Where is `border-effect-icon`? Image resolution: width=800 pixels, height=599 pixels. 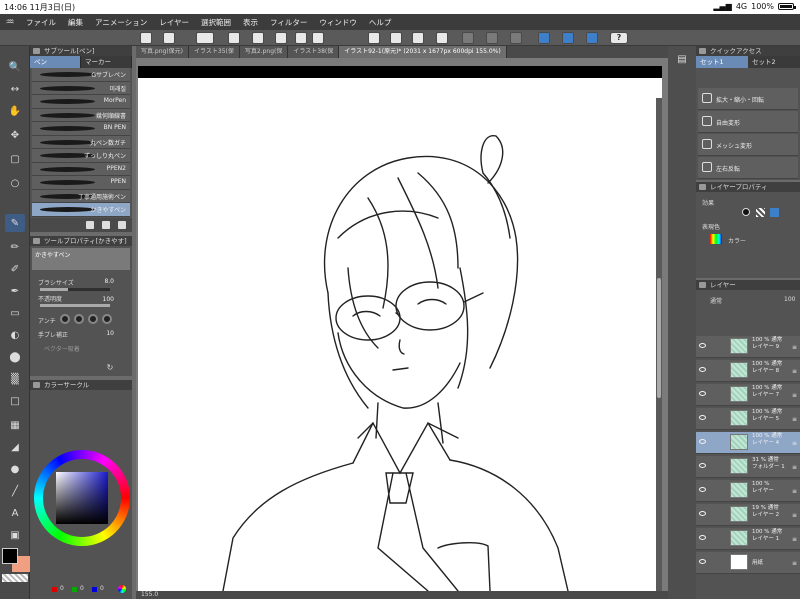 border-effect-icon is located at coordinates (746, 212).